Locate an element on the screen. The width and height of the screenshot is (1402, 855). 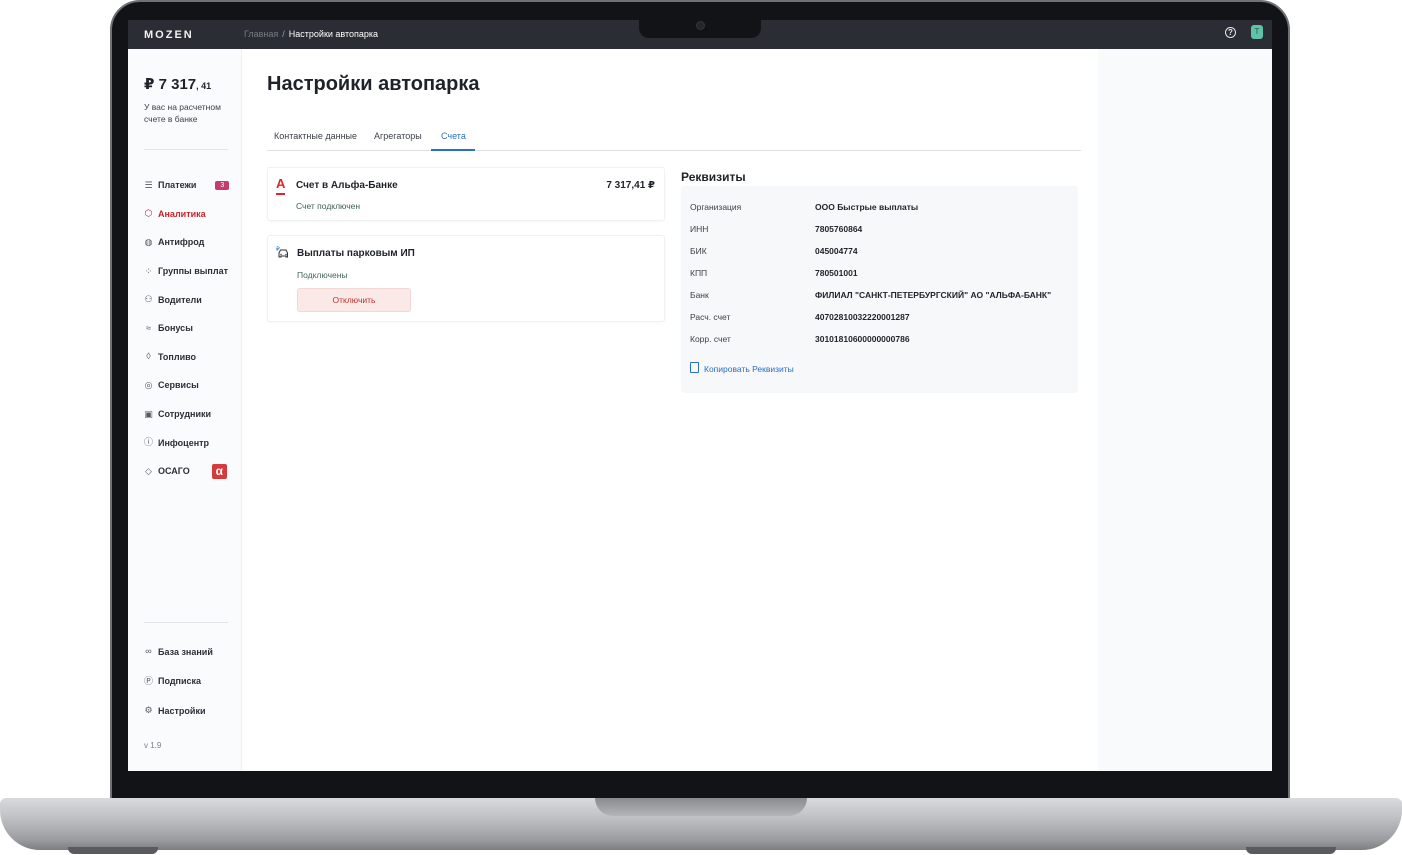
requisites-value: 7805760864 is located at coordinates (839, 229).